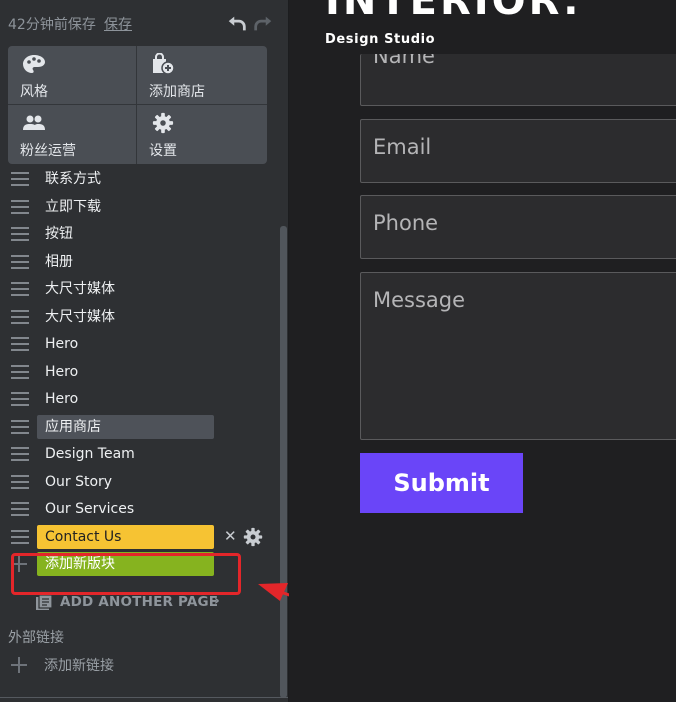 The image size is (676, 702). Describe the element at coordinates (441, 483) in the screenshot. I see `submit-button: Submit` at that location.